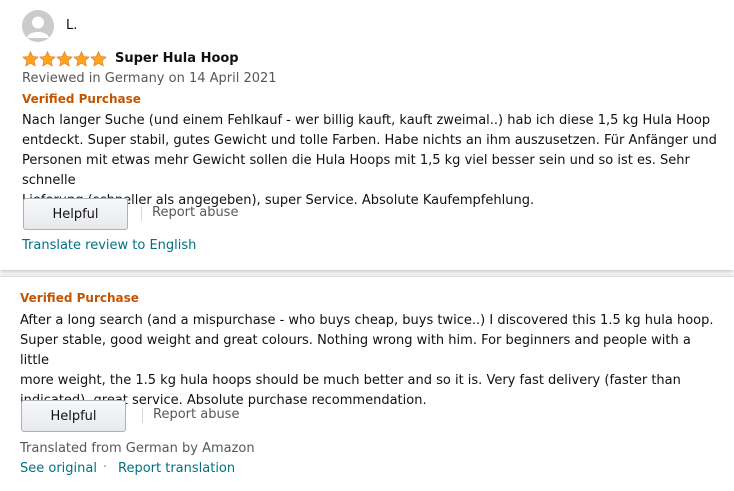 This screenshot has height=491, width=734. Describe the element at coordinates (137, 448) in the screenshot. I see `translated-from-note: Translated from German by Amazon` at that location.